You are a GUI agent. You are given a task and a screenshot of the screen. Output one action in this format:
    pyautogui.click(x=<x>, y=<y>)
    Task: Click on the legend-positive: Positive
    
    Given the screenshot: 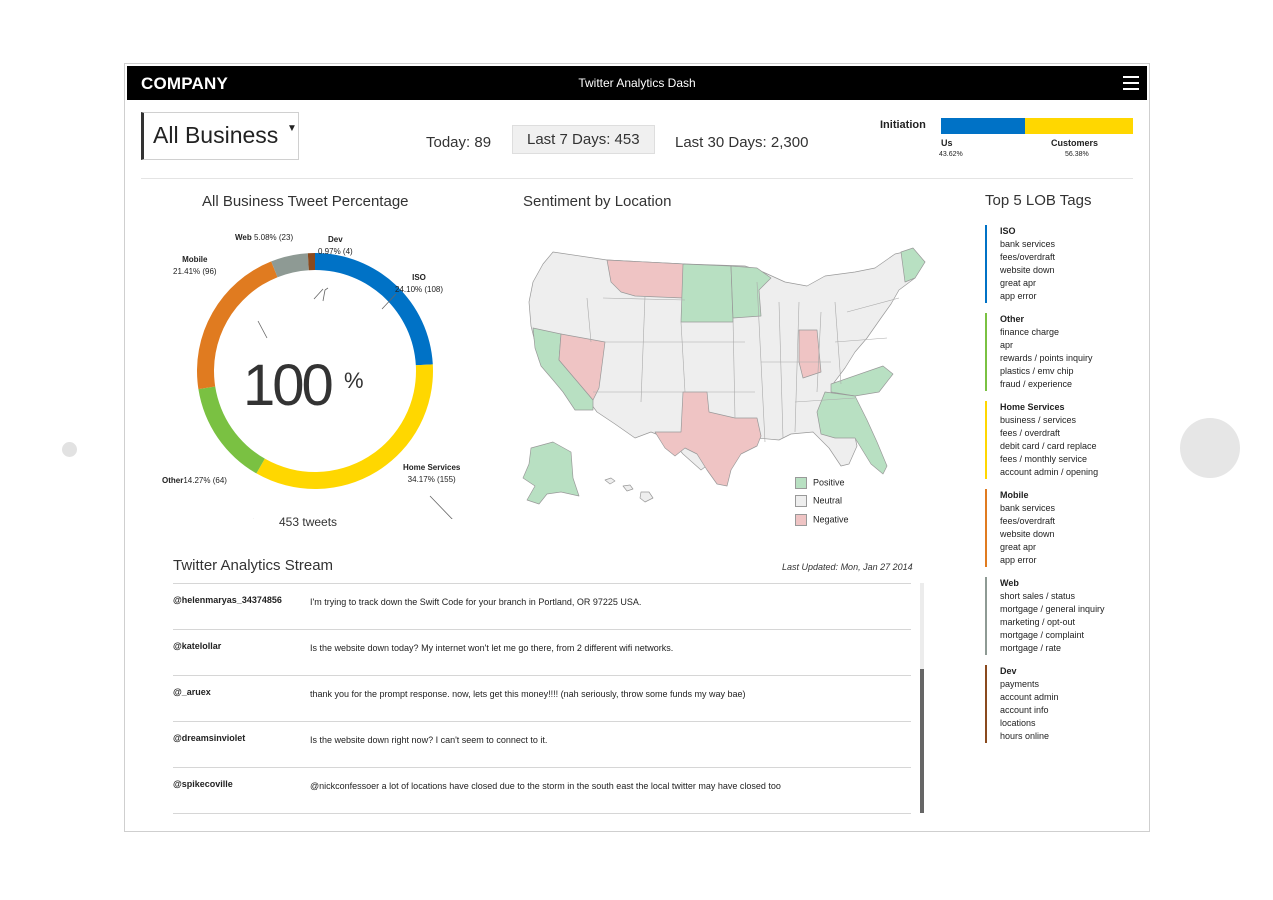 What is the action you would take?
    pyautogui.click(x=820, y=483)
    